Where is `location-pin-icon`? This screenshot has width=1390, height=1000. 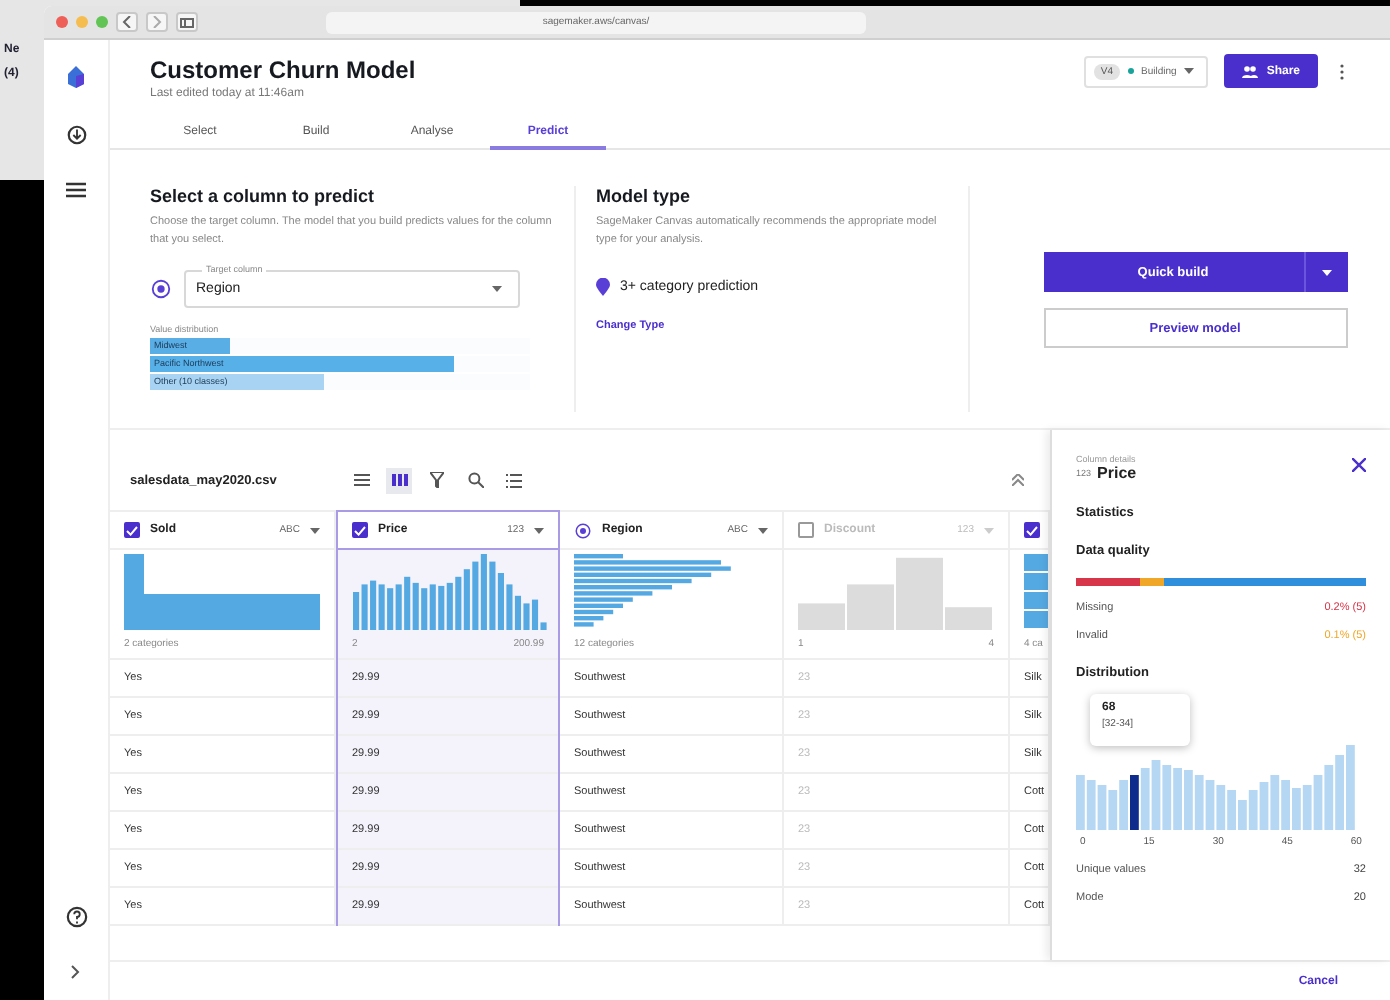
location-pin-icon is located at coordinates (603, 286).